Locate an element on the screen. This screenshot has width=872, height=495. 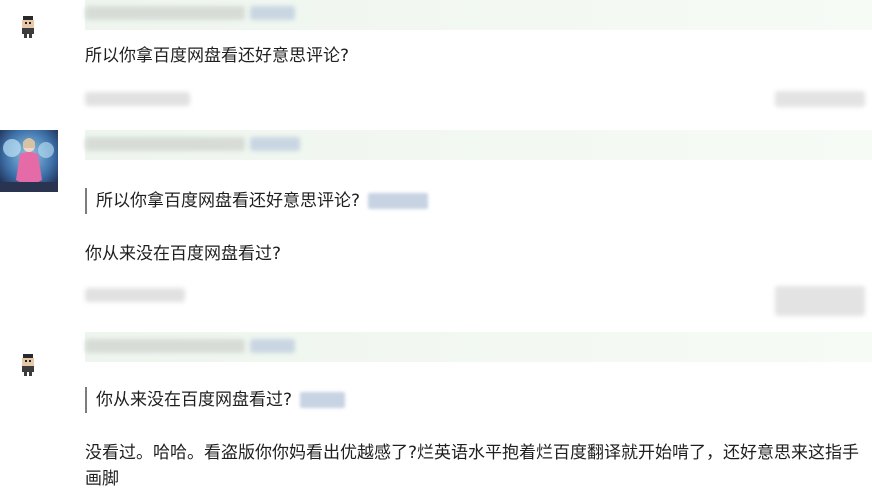
quote-text: 所以你拿百度网盘看还好意思评论? is located at coordinates (228, 201).